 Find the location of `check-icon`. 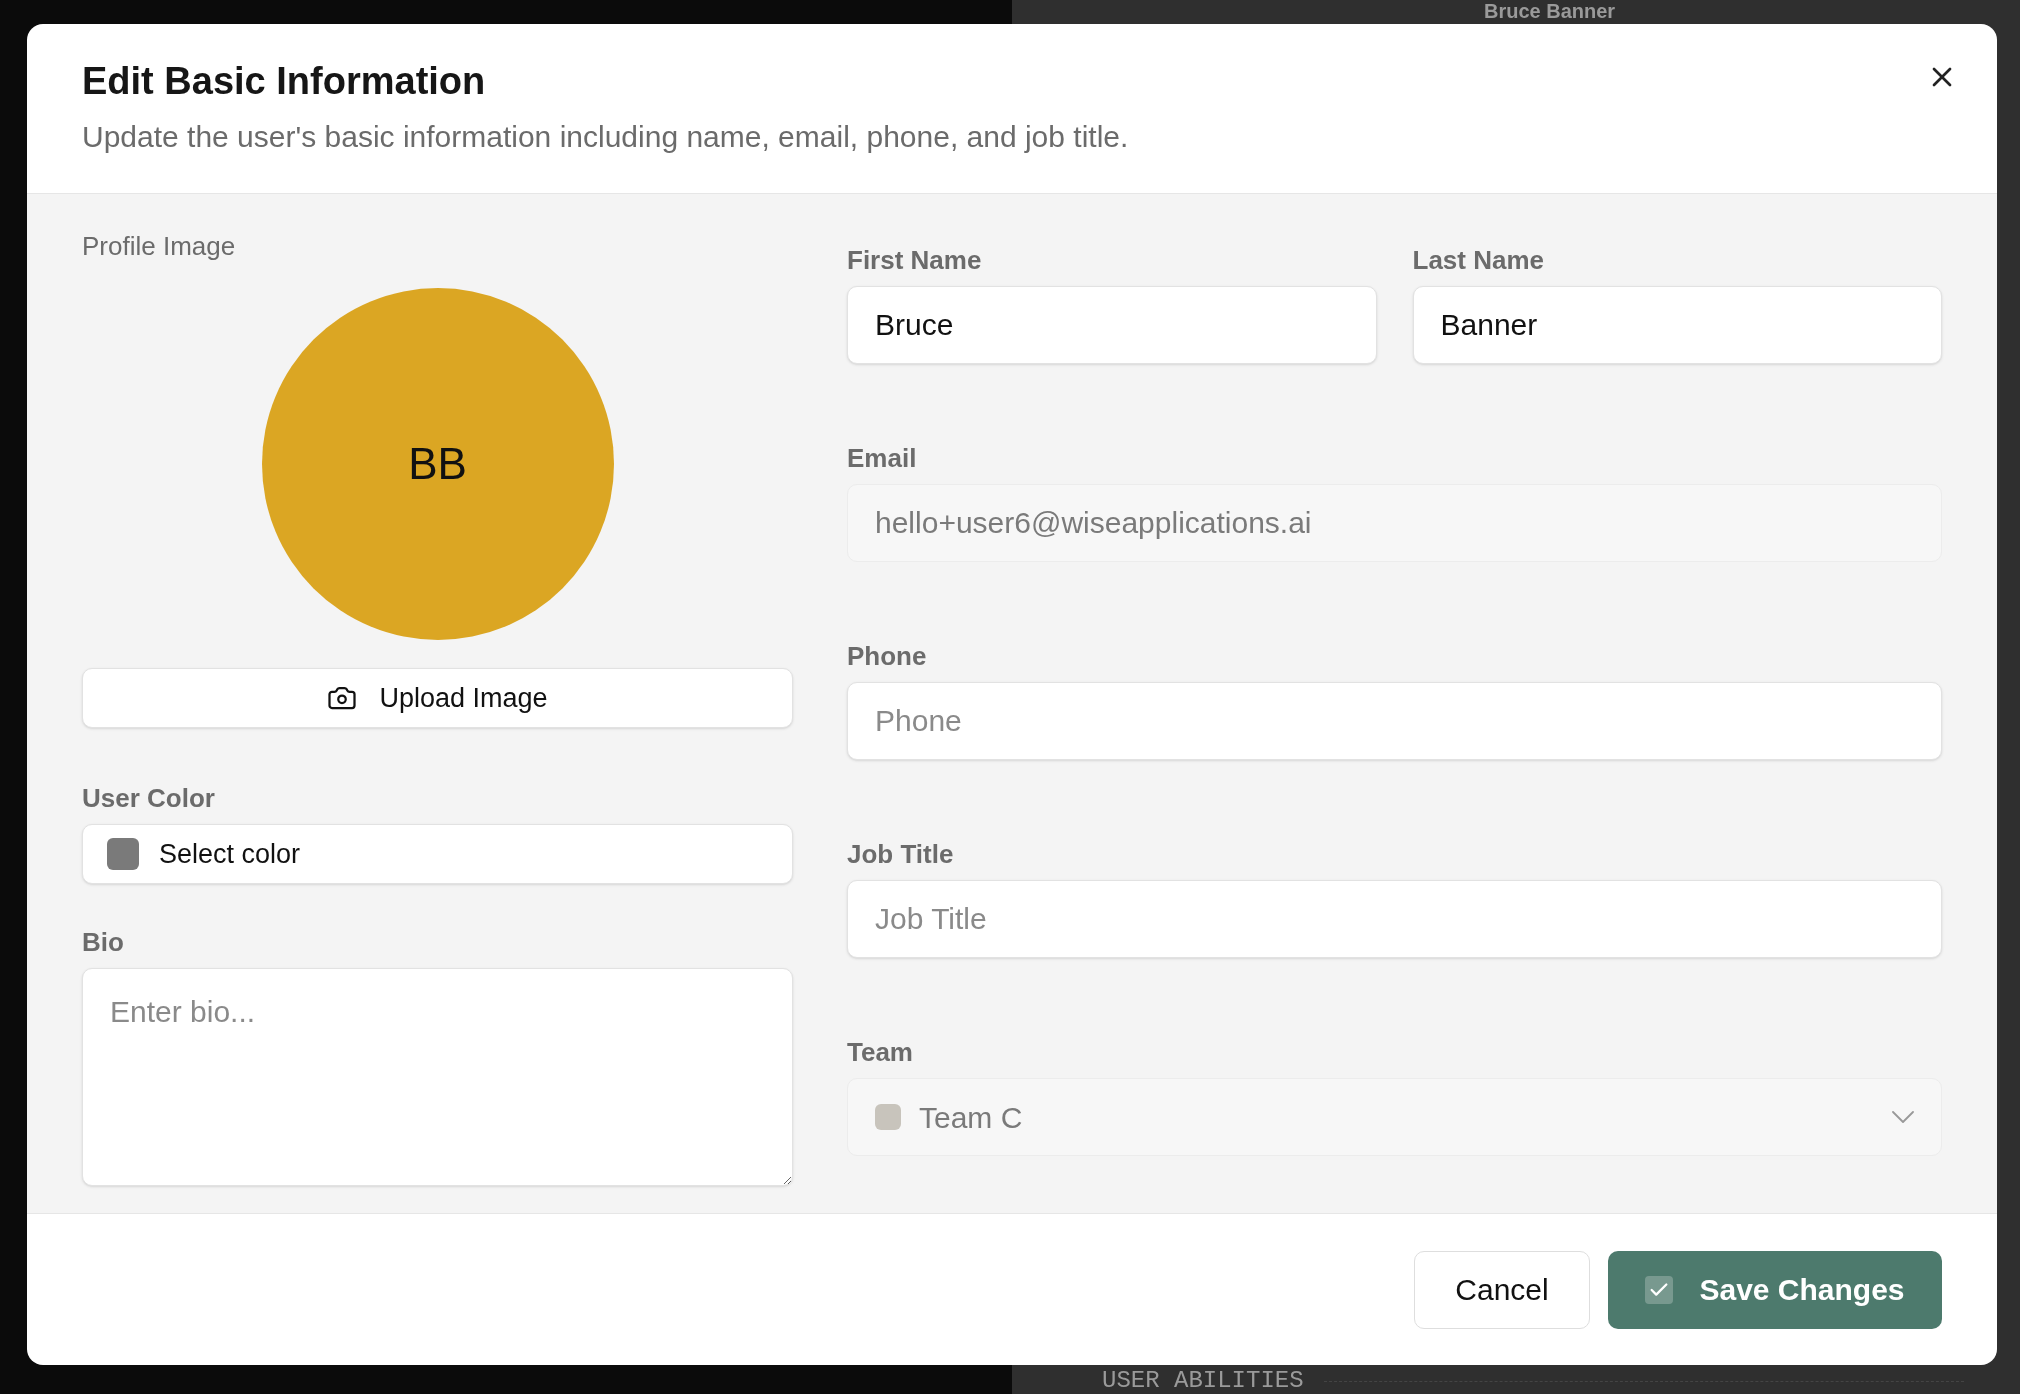

check-icon is located at coordinates (1659, 1289).